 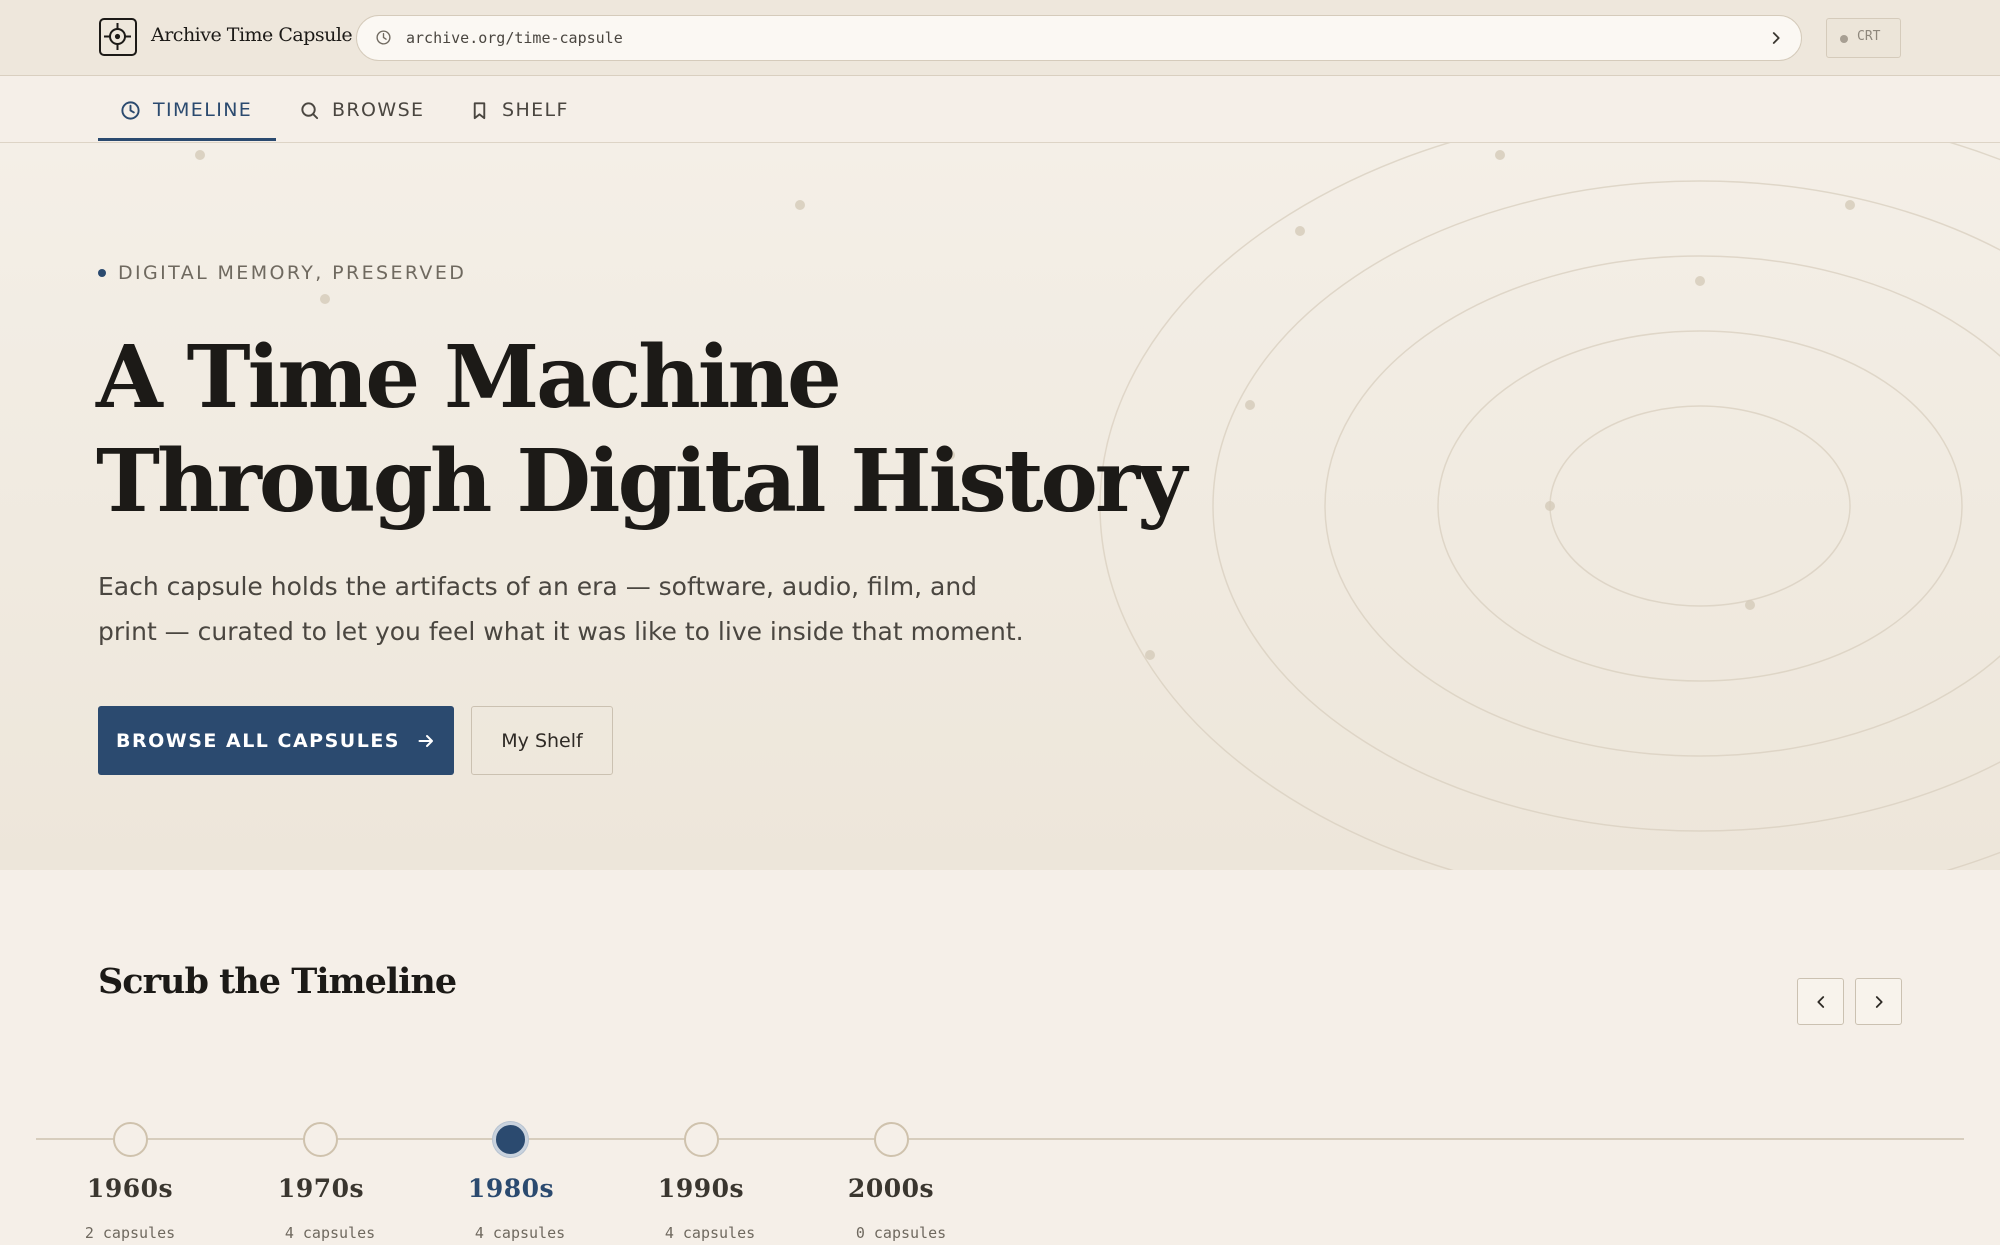 I want to click on status-dot-icon, so click(x=1844, y=39).